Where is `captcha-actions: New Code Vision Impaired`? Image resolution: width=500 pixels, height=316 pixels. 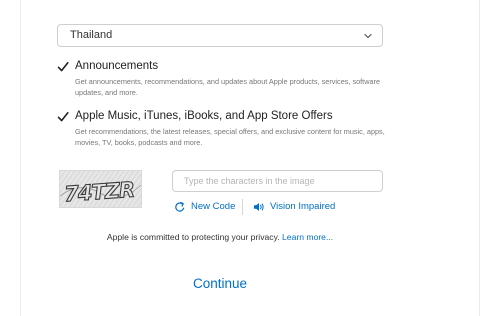 captcha-actions: New Code Vision Impaired is located at coordinates (277, 207).